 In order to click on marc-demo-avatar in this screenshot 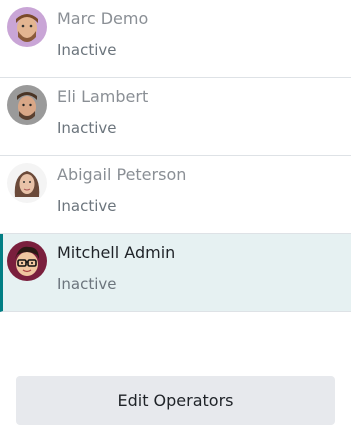, I will do `click(27, 27)`.